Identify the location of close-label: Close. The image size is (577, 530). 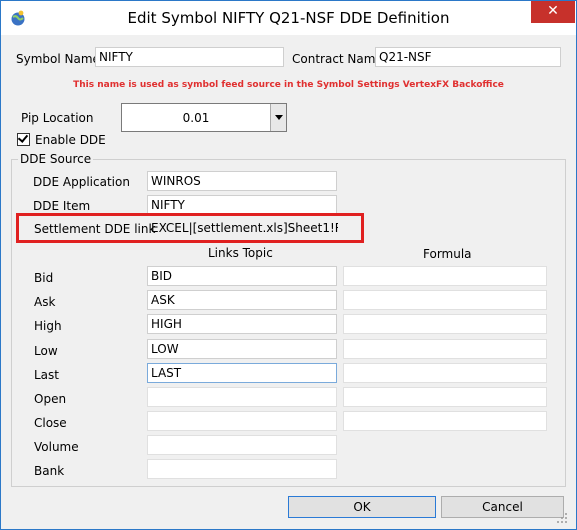
(50, 423).